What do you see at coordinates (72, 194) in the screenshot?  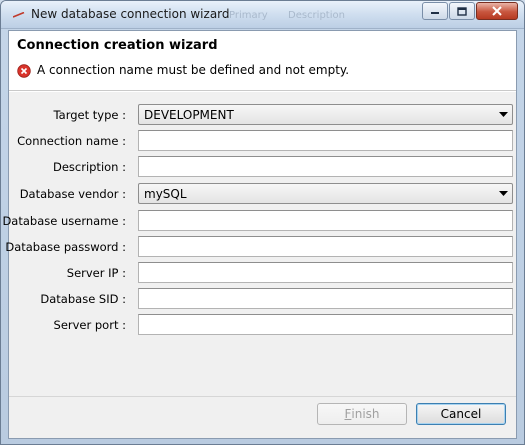 I see `database-vendor-label: Database vendor :` at bounding box center [72, 194].